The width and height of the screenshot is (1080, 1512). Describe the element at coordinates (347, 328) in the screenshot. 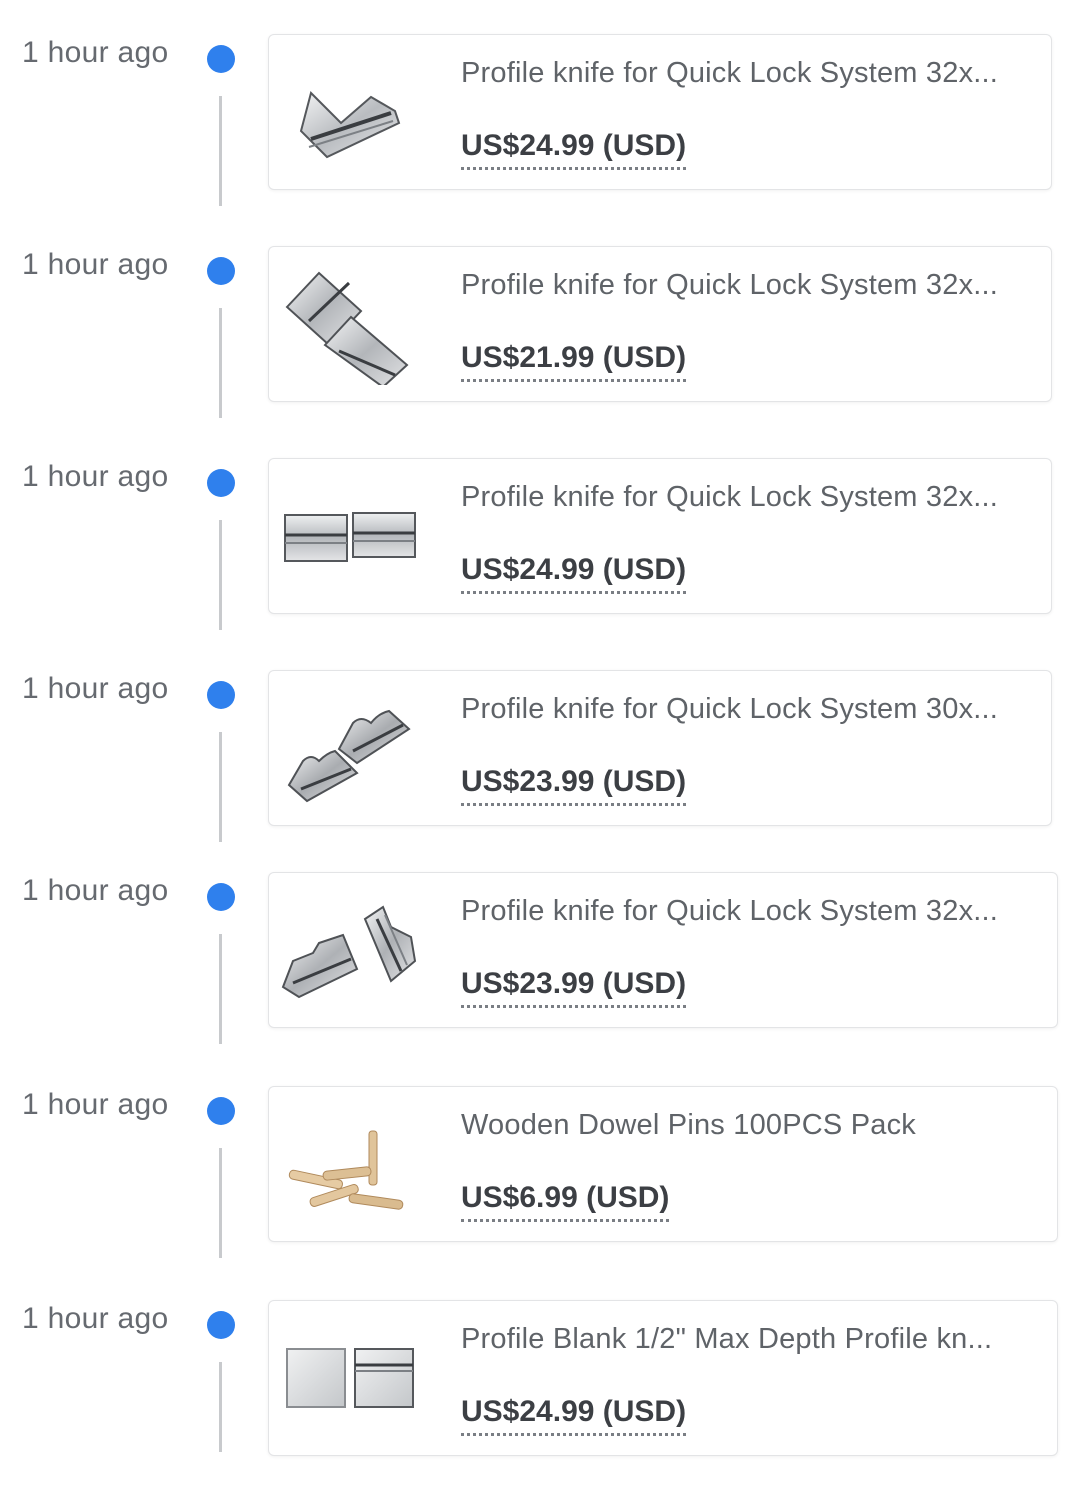

I see `profile-knife-pair-diagonal-icon` at that location.